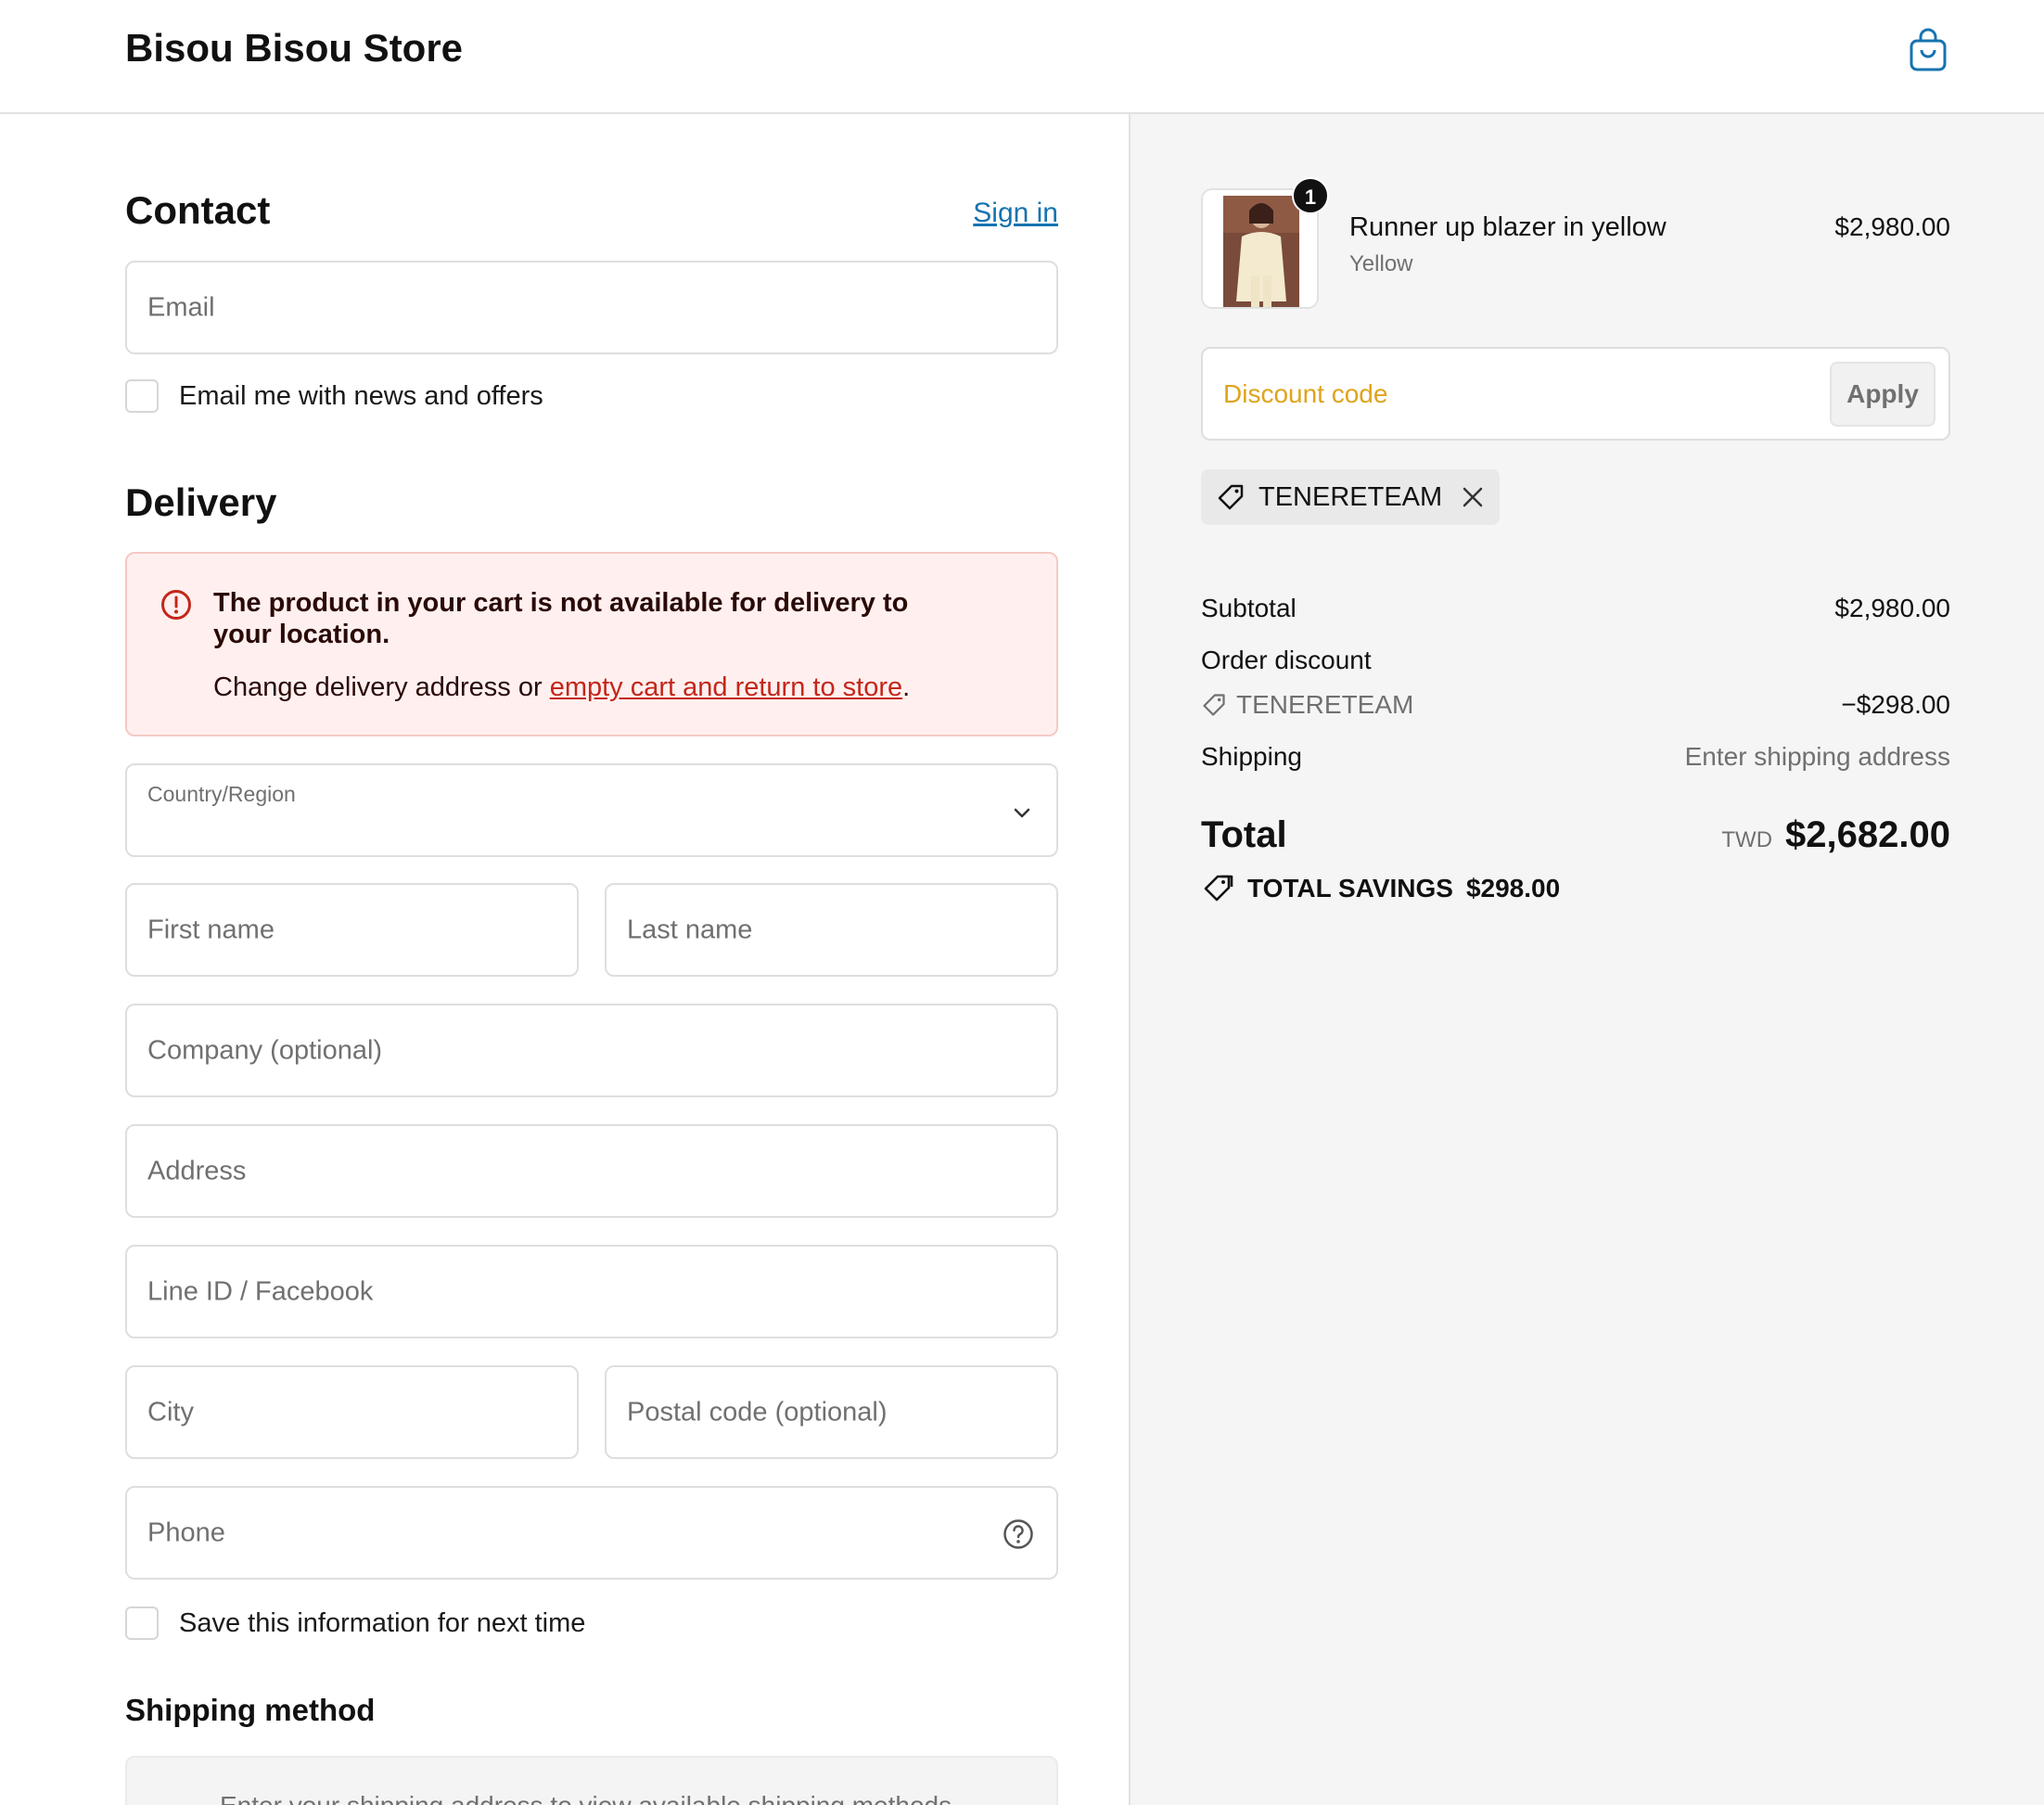  Describe the element at coordinates (726, 687) in the screenshot. I see `empty-cart-link: empty cart and return to store` at that location.